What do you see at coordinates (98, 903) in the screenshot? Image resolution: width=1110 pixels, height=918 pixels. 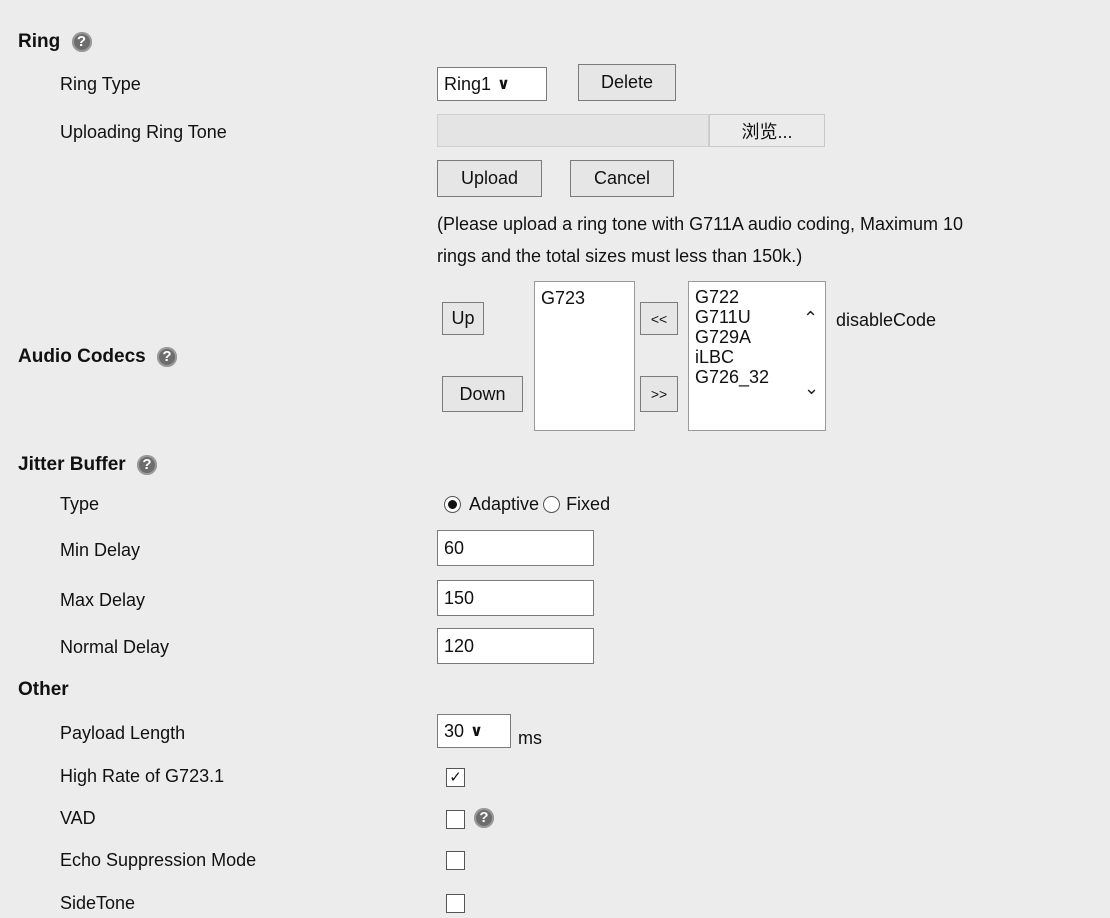 I see `sidetone-label: SideTone` at bounding box center [98, 903].